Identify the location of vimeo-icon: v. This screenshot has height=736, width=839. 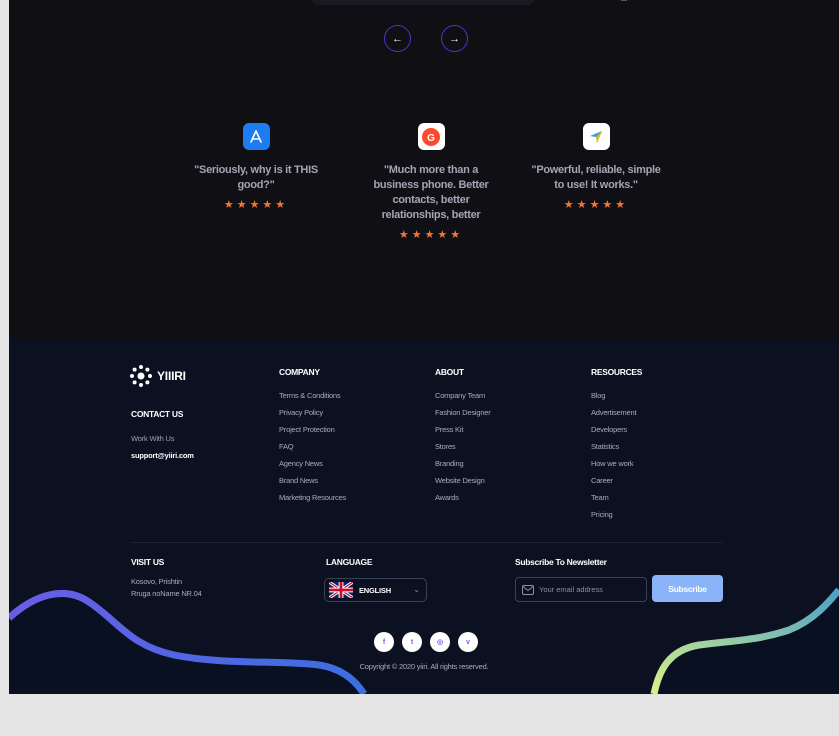
(468, 642).